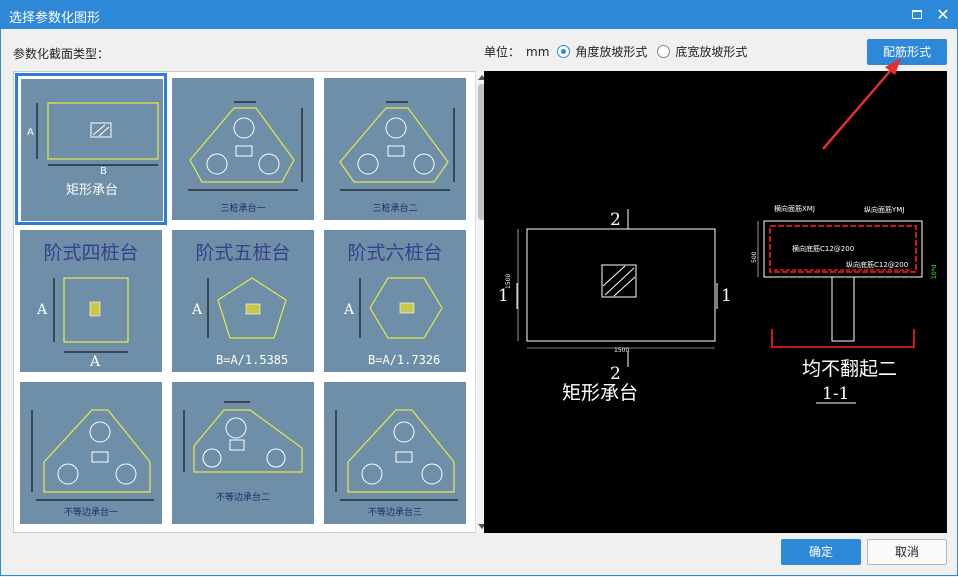  What do you see at coordinates (95, 362) in the screenshot?
I see `dim-b-label: A` at bounding box center [95, 362].